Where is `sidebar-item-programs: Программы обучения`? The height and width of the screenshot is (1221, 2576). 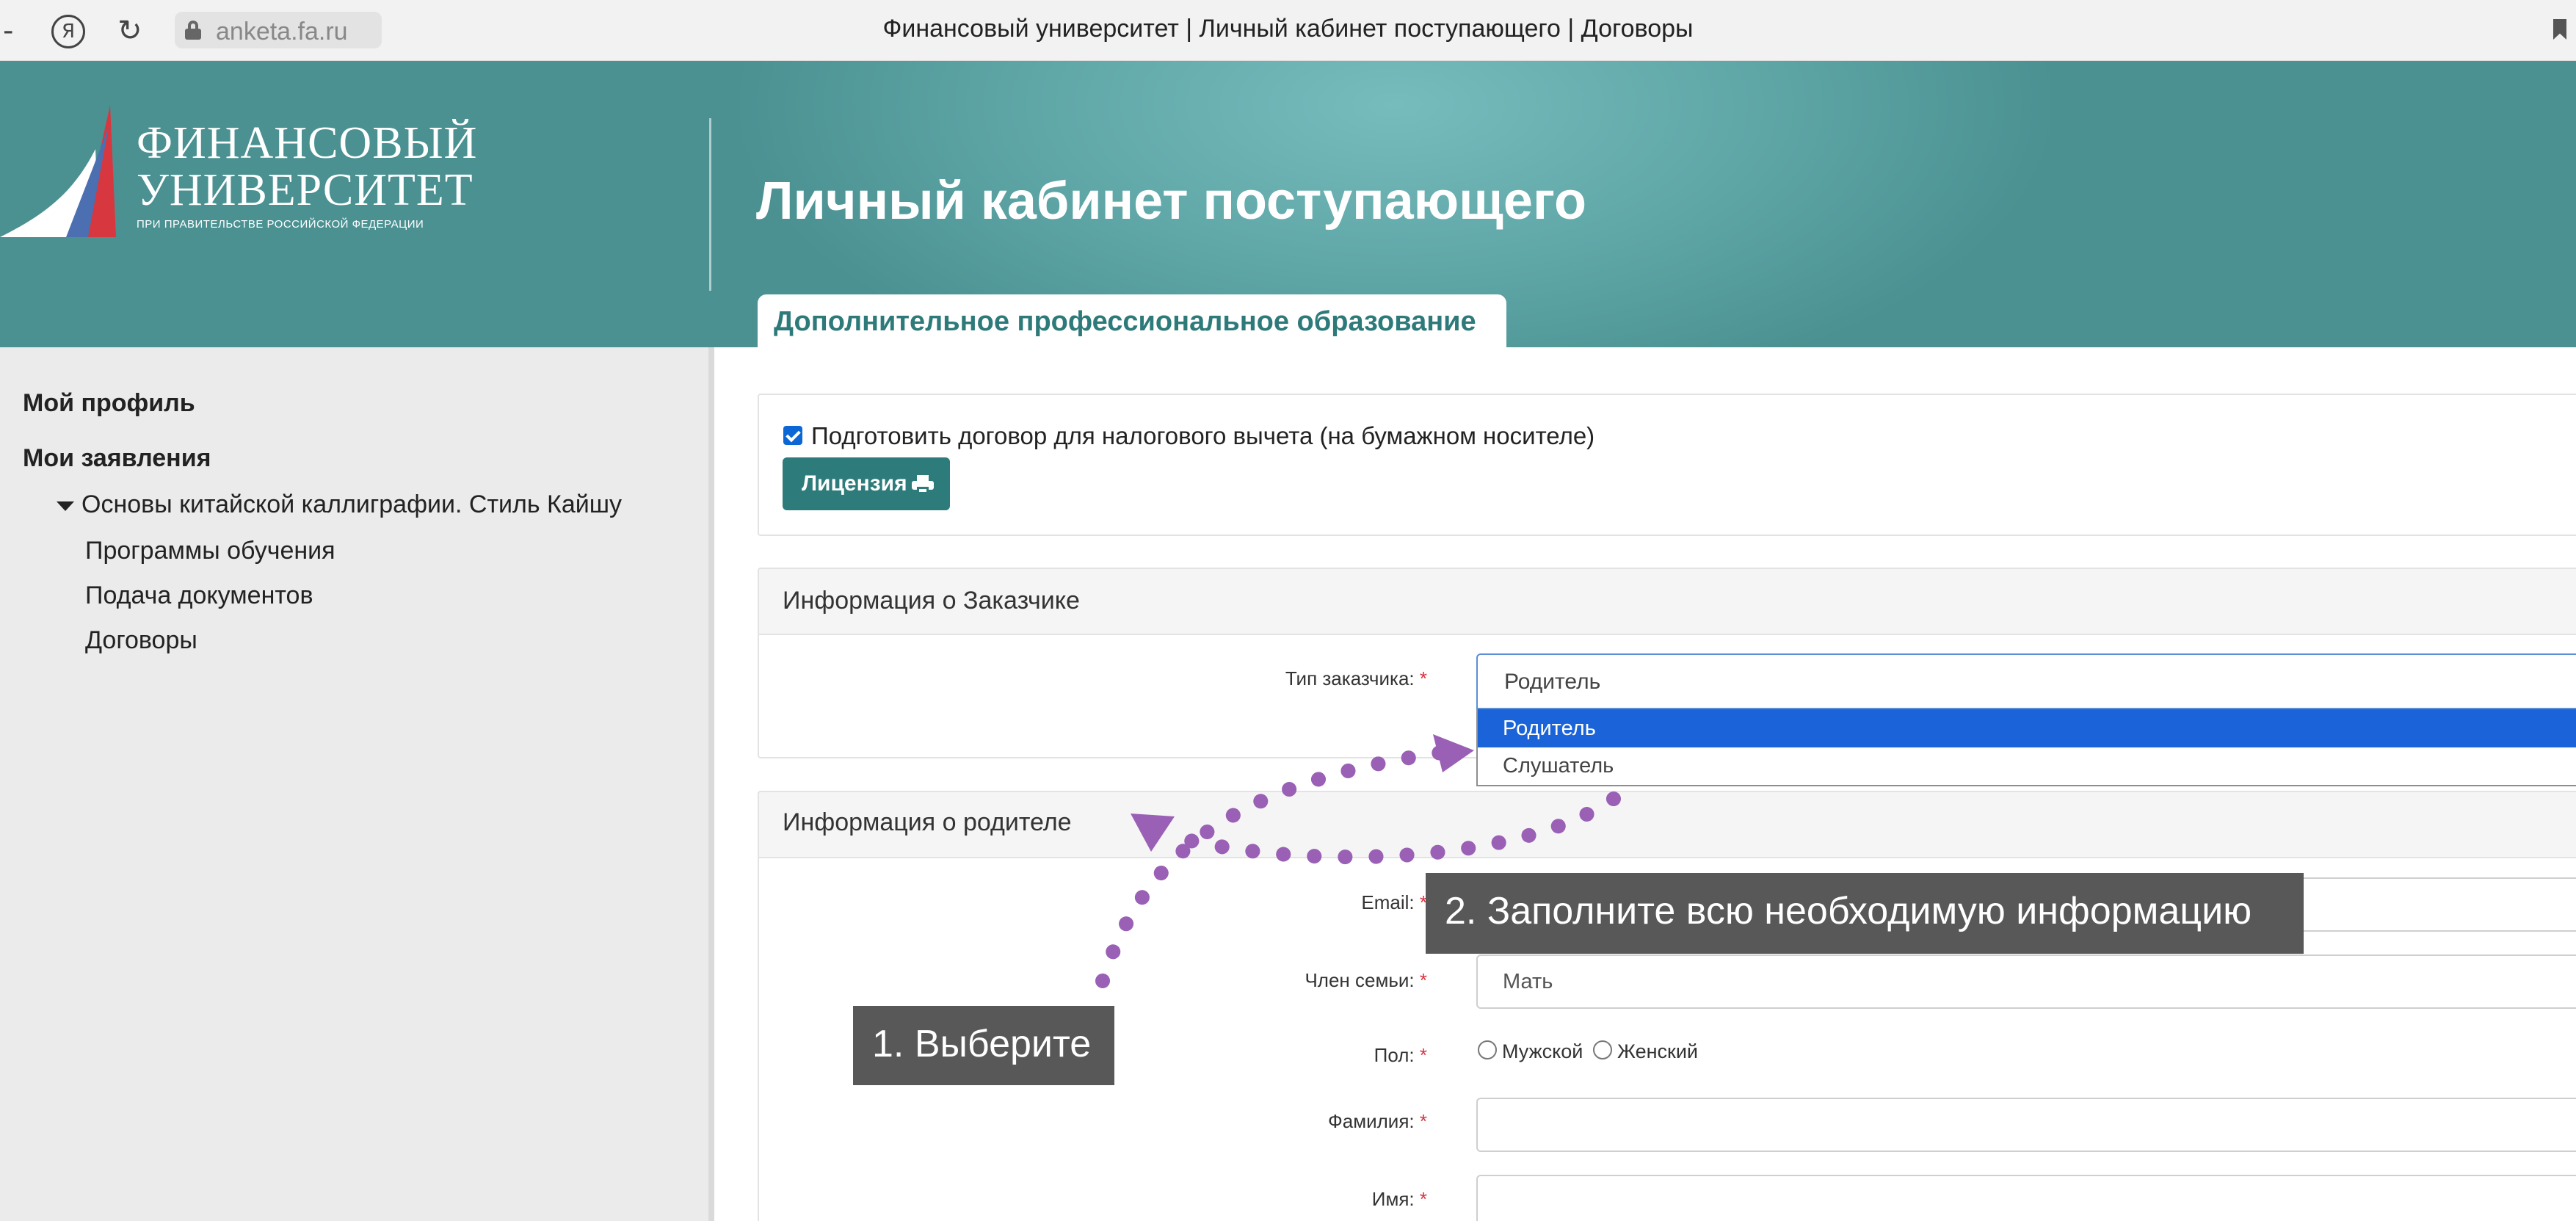 sidebar-item-programs: Программы обучения is located at coordinates (210, 551).